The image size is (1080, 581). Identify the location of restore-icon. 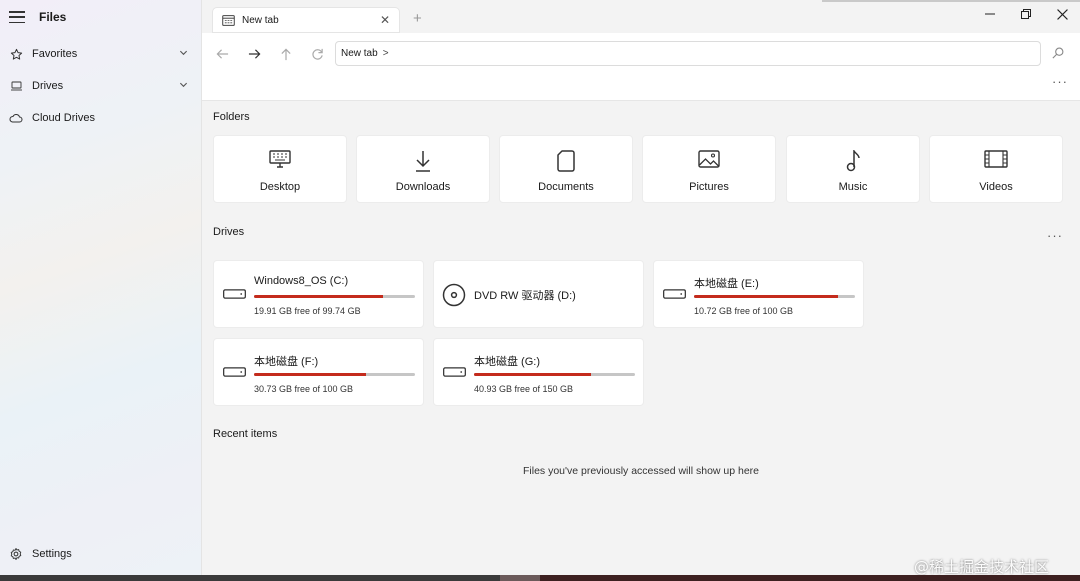
(1026, 14).